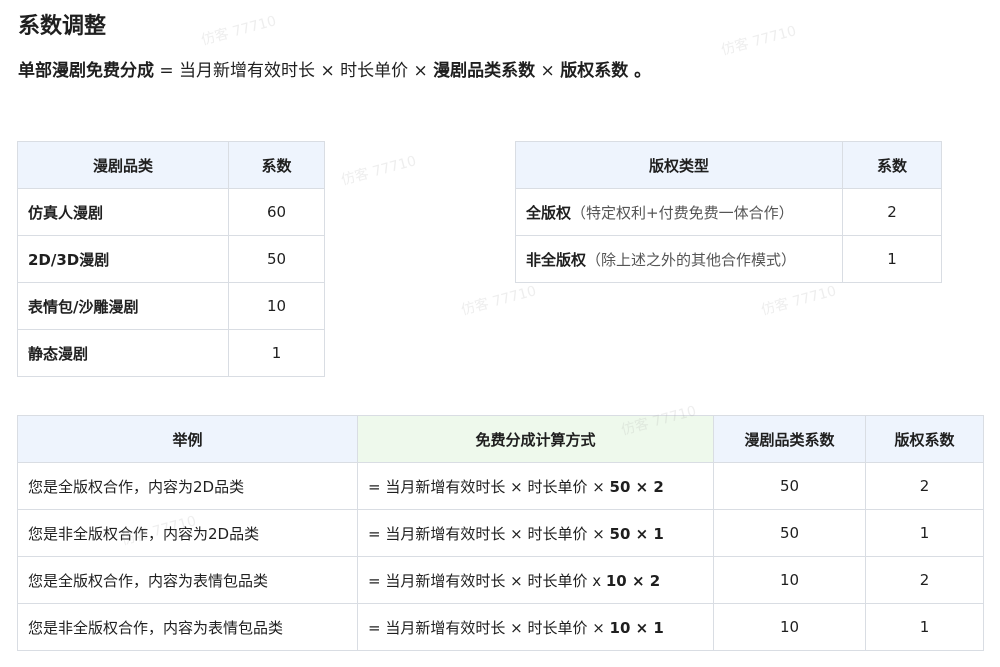 The height and width of the screenshot is (667, 1000). Describe the element at coordinates (636, 627) in the screenshot. I see `calc-factors: 10 × 1` at that location.